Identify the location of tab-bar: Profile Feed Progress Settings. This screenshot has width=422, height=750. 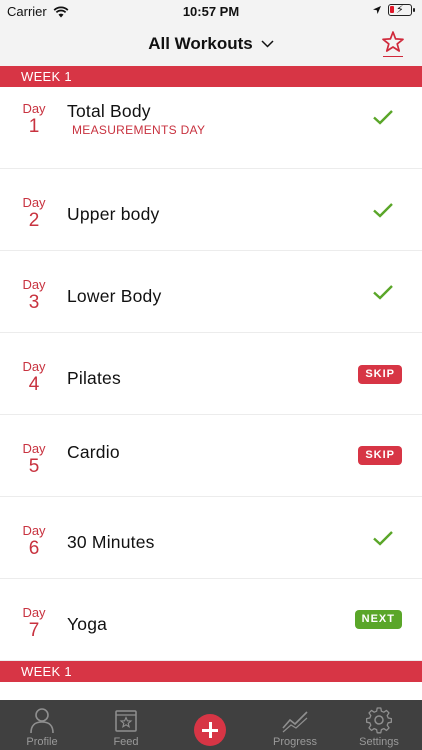
(211, 725).